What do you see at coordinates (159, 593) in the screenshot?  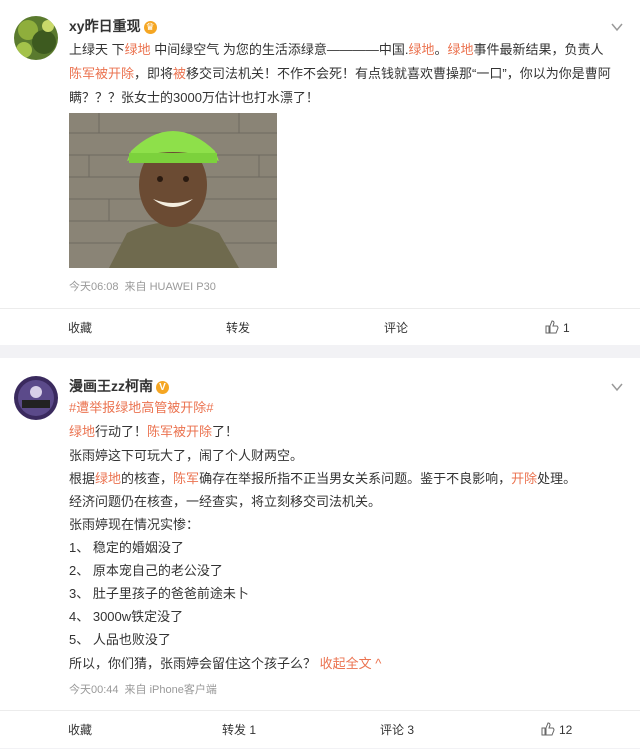 I see `list-item: 3、 肚子里孩子的爸爸前途未卜` at bounding box center [159, 593].